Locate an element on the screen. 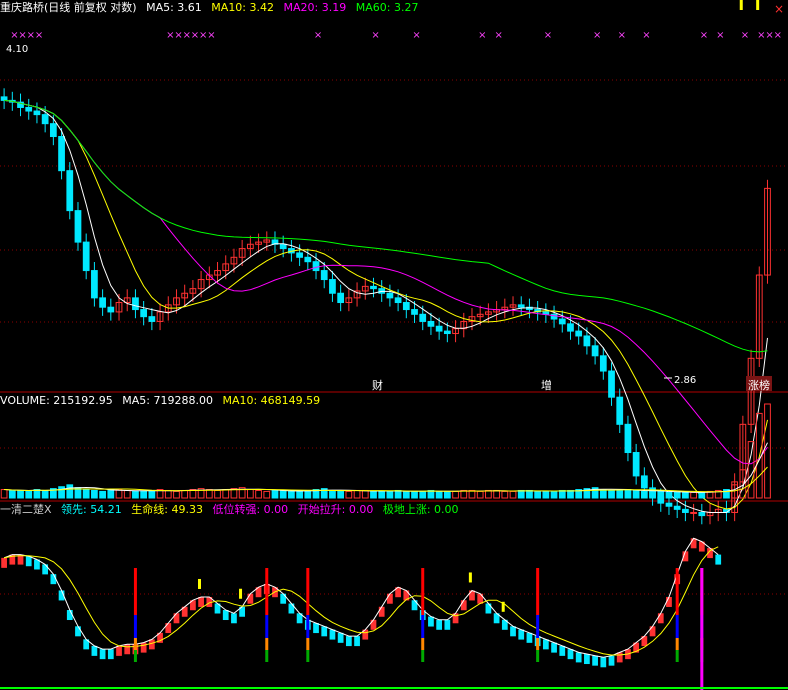  low-price-label: 2.86 is located at coordinates (685, 380).